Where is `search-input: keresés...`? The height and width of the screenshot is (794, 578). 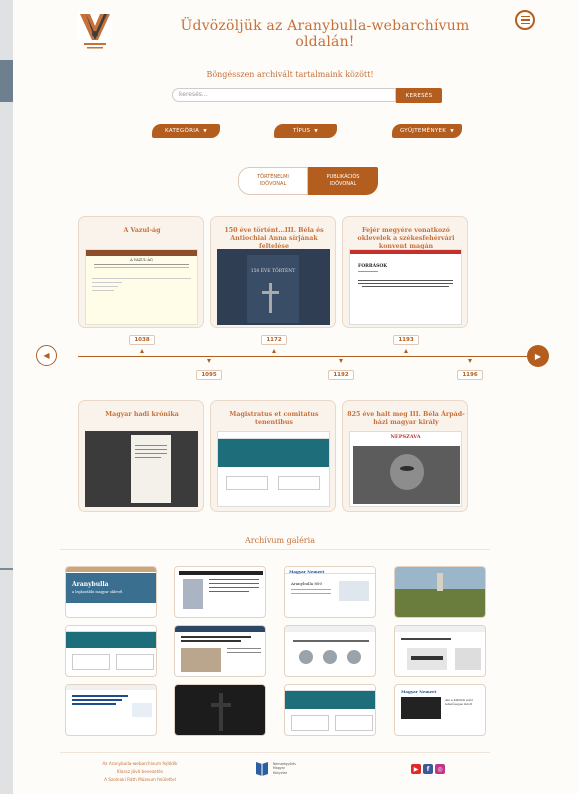 search-input: keresés... is located at coordinates (284, 95).